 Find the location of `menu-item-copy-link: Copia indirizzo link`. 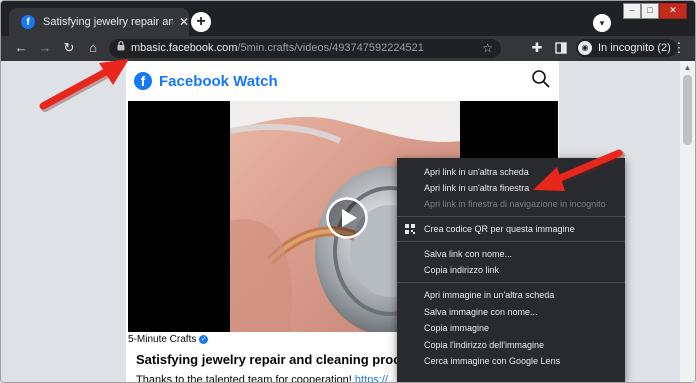

menu-item-copy-link: Copia indirizzo link is located at coordinates (511, 270).